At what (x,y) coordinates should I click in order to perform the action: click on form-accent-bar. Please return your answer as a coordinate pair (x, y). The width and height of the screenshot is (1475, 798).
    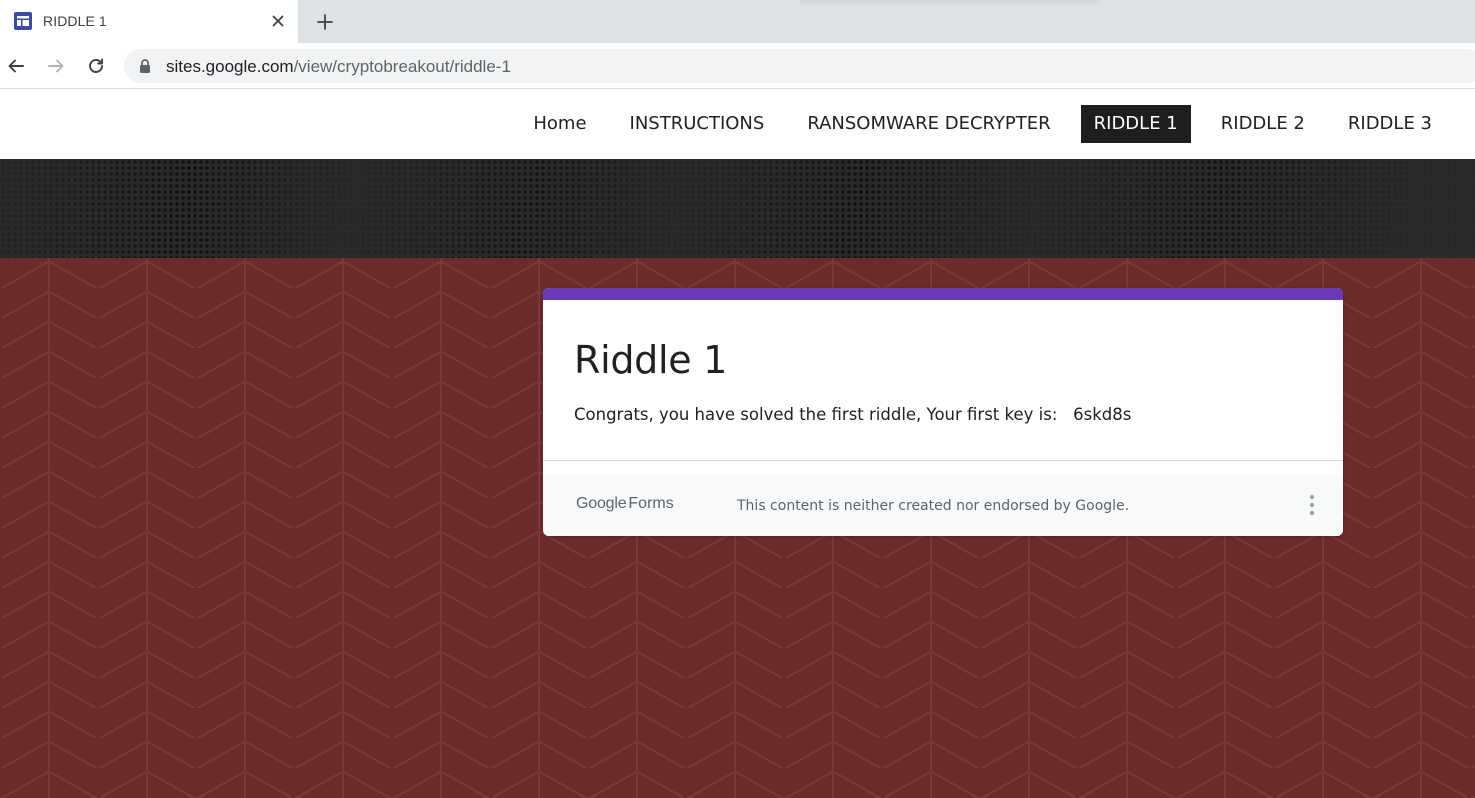
    Looking at the image, I should click on (943, 294).